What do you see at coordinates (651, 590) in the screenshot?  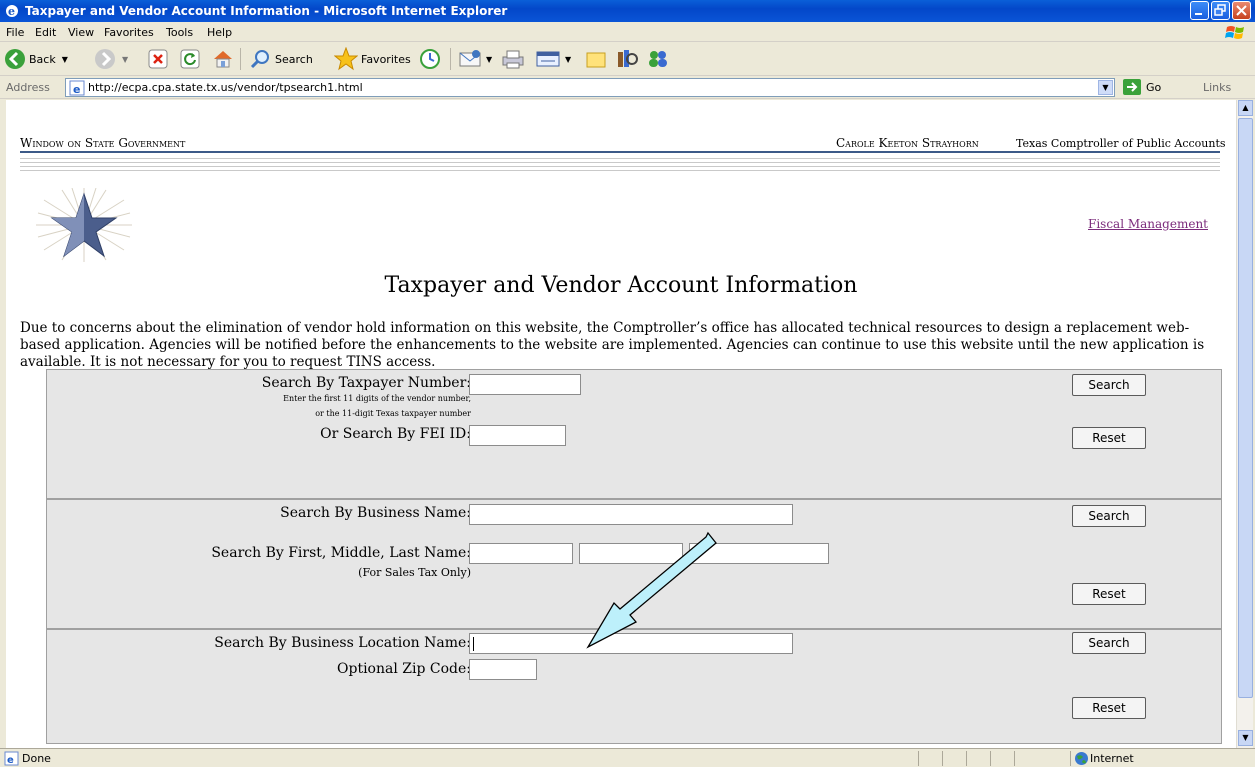 I see `annotation-arrow-icon` at bounding box center [651, 590].